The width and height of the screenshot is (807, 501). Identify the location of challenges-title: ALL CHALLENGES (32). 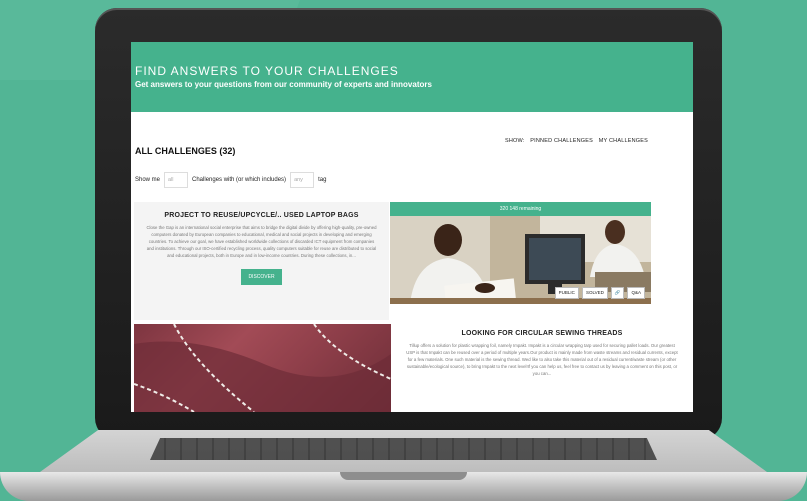
(185, 151).